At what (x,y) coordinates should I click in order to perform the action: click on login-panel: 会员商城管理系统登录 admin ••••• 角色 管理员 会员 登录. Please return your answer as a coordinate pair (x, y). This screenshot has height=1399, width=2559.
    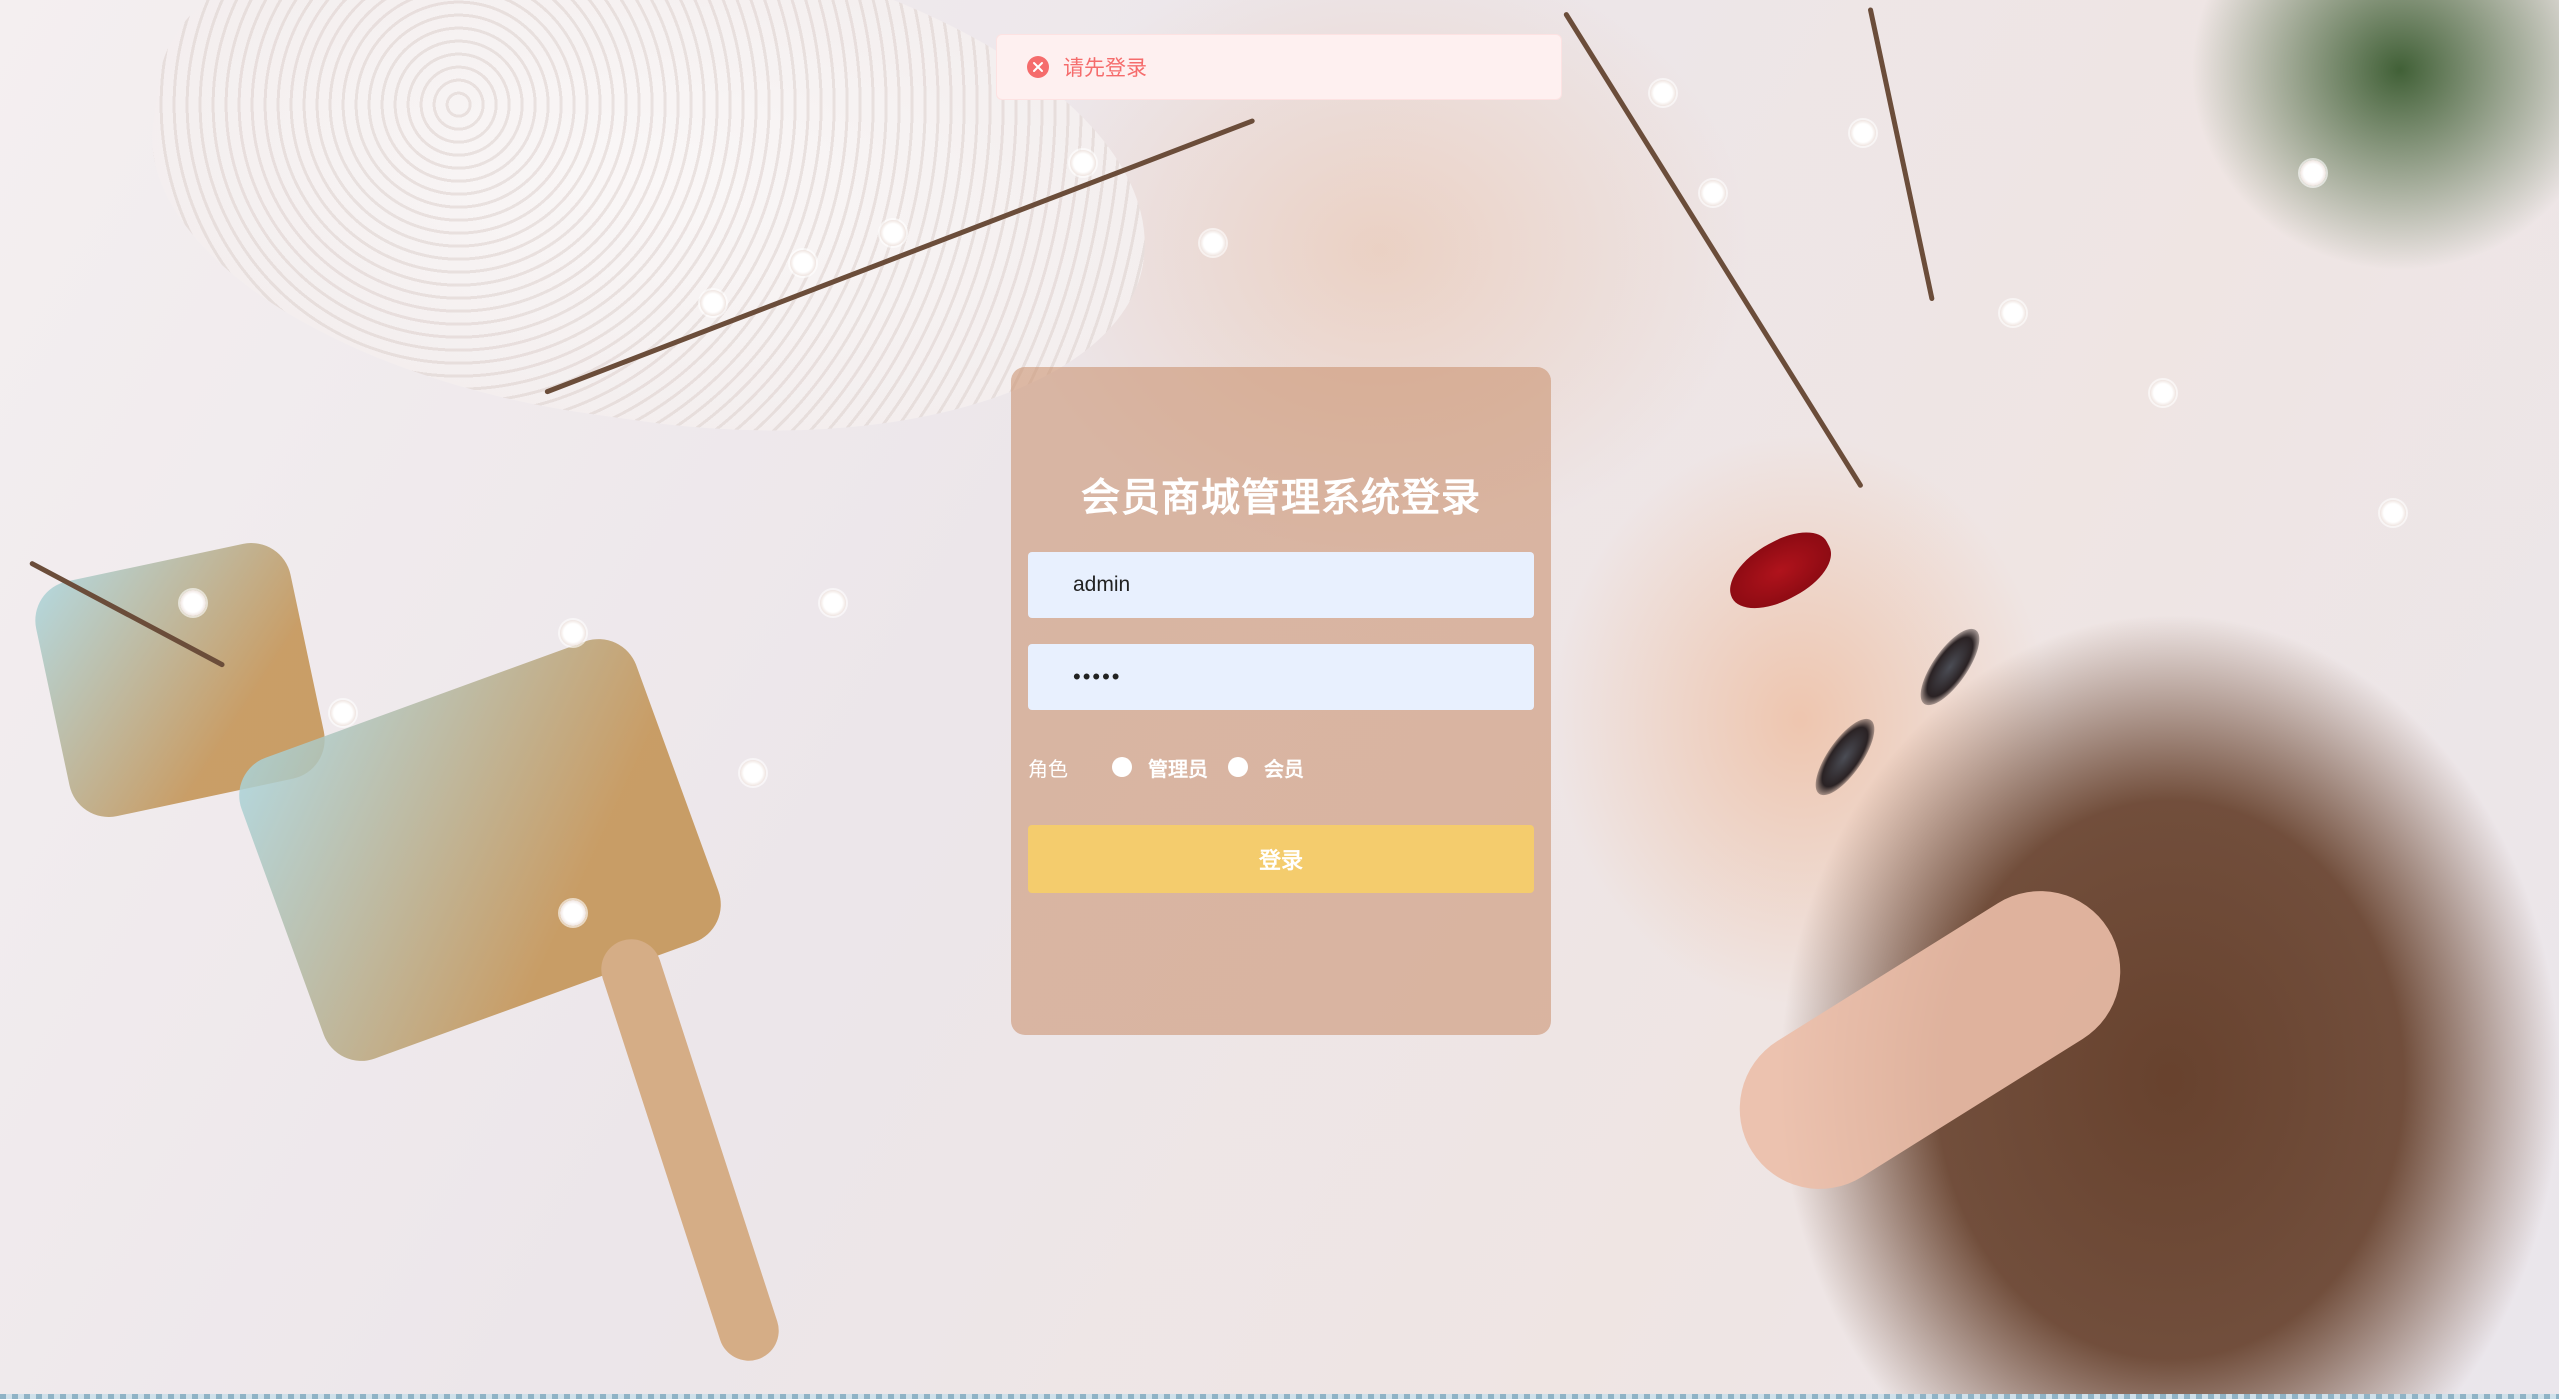
    Looking at the image, I should click on (1281, 701).